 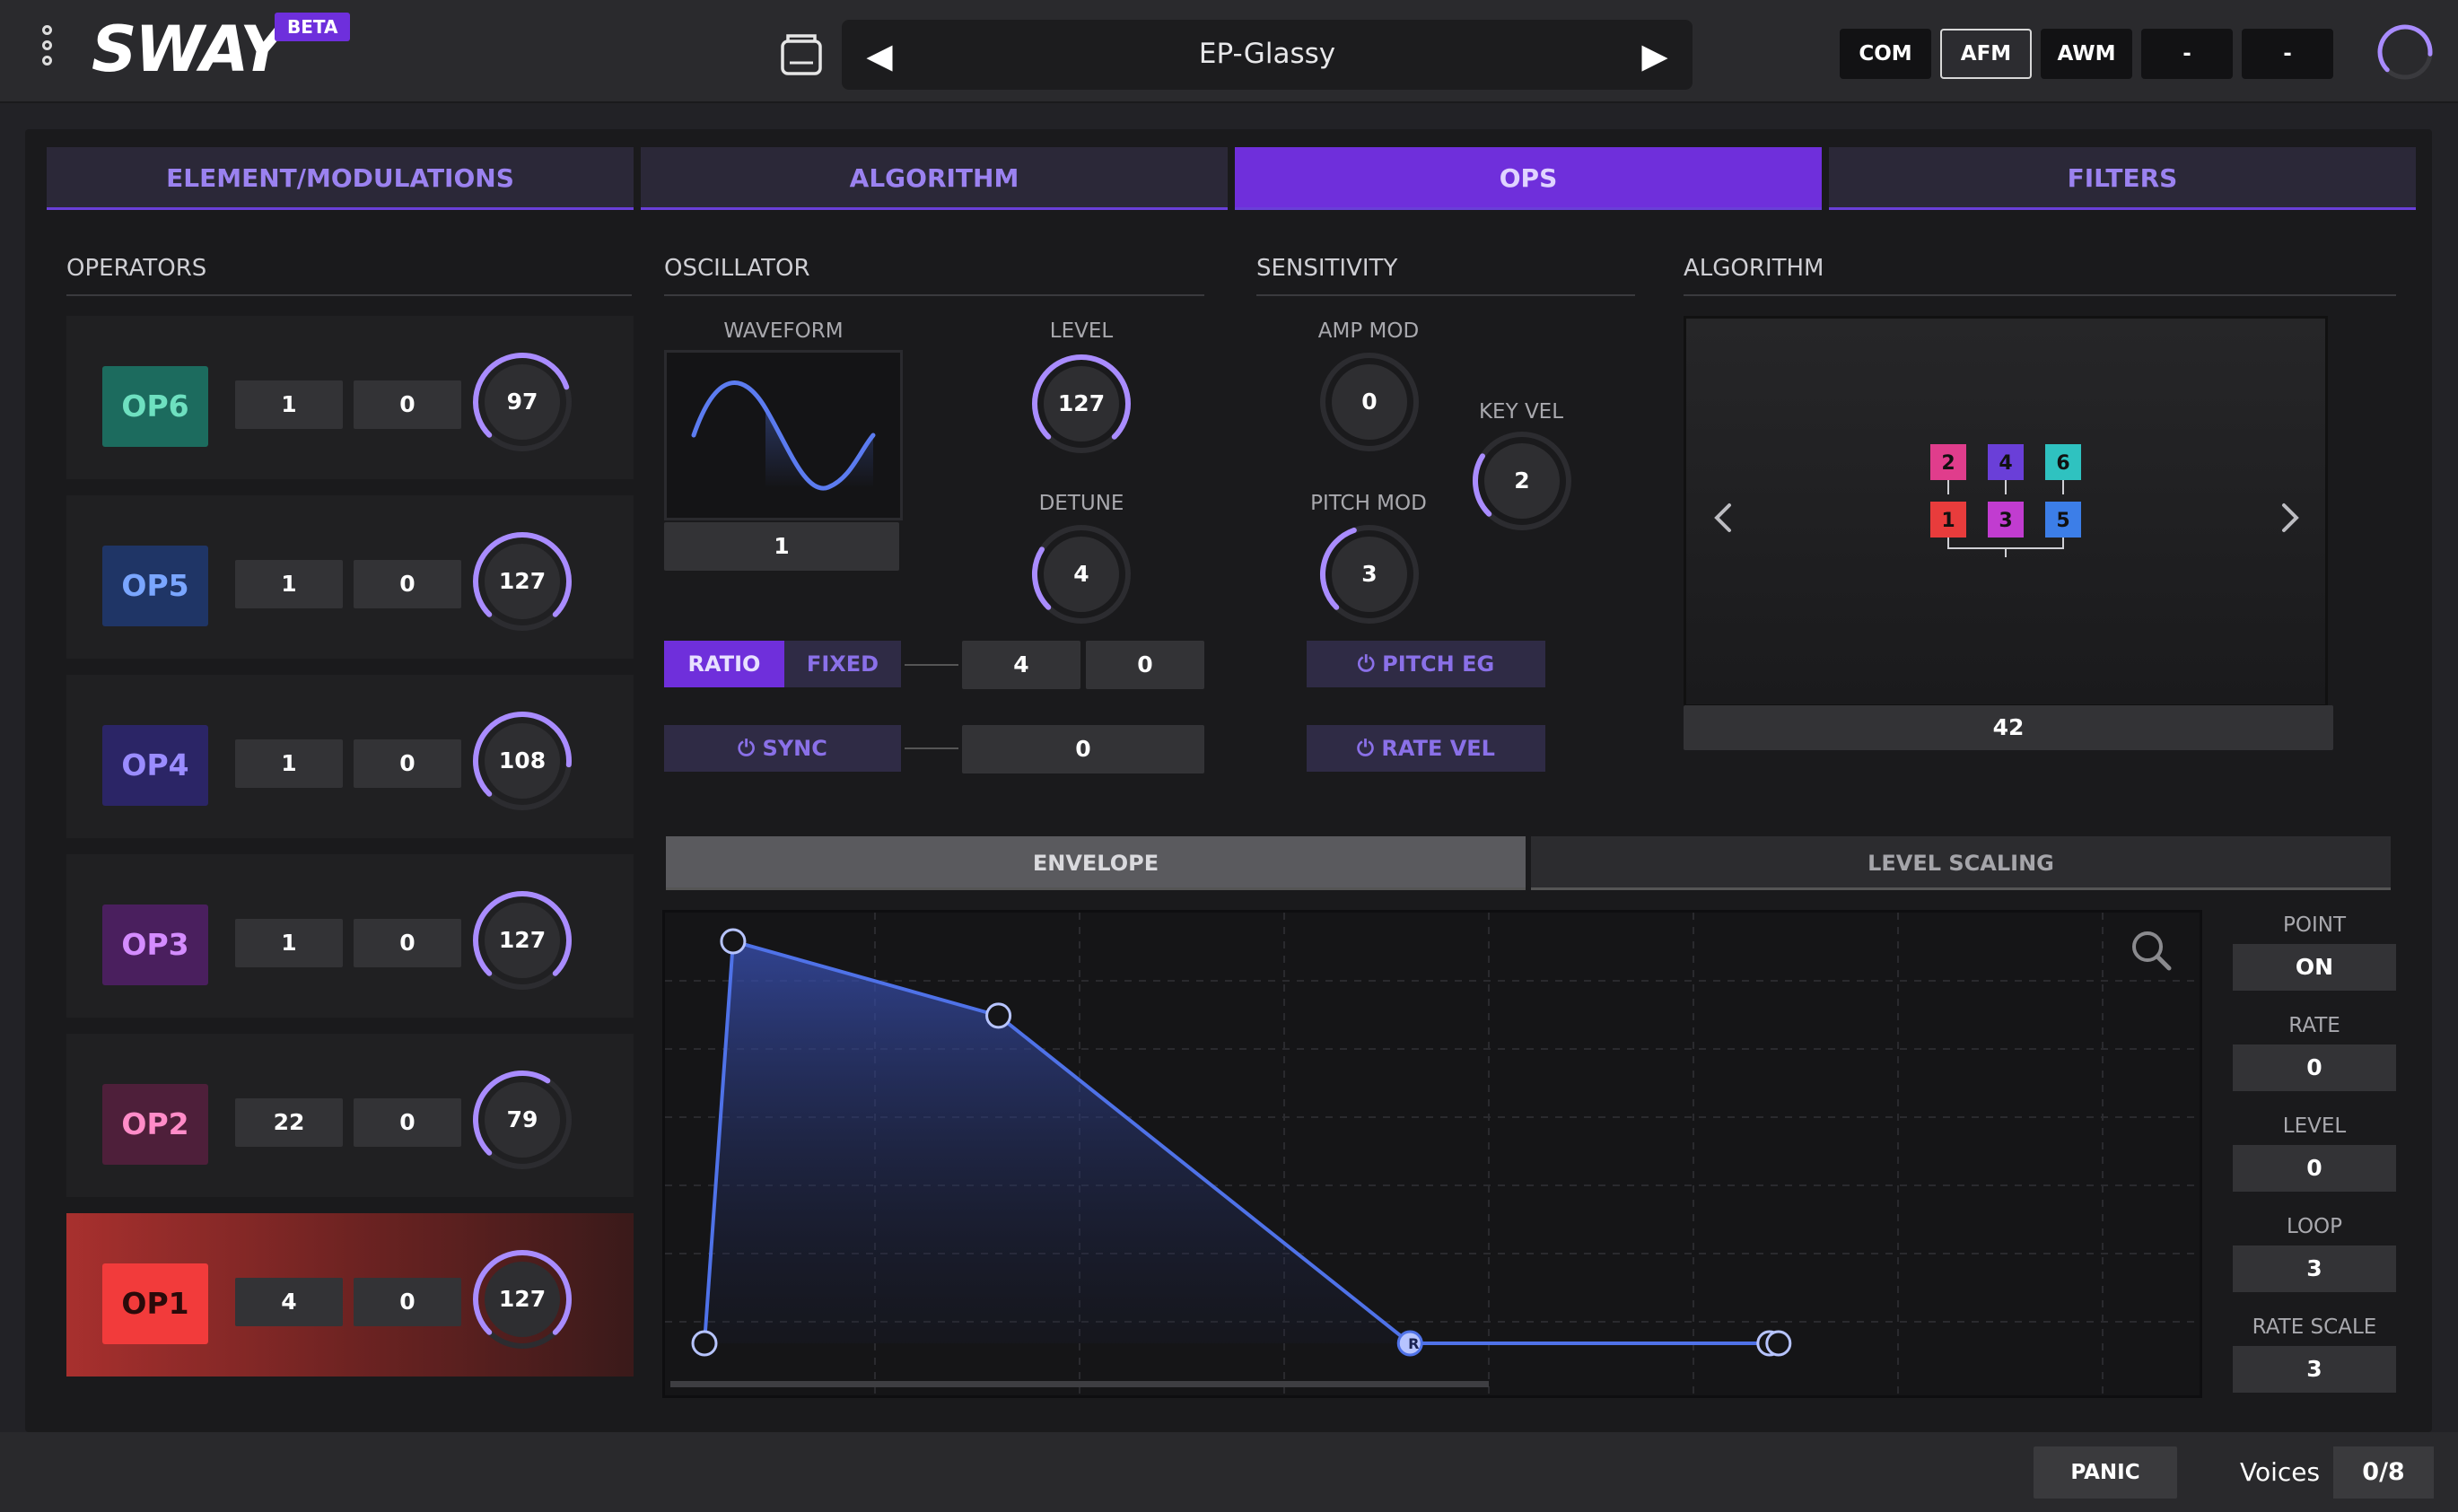 What do you see at coordinates (879, 55) in the screenshot?
I see `prev-preset-button: ◀` at bounding box center [879, 55].